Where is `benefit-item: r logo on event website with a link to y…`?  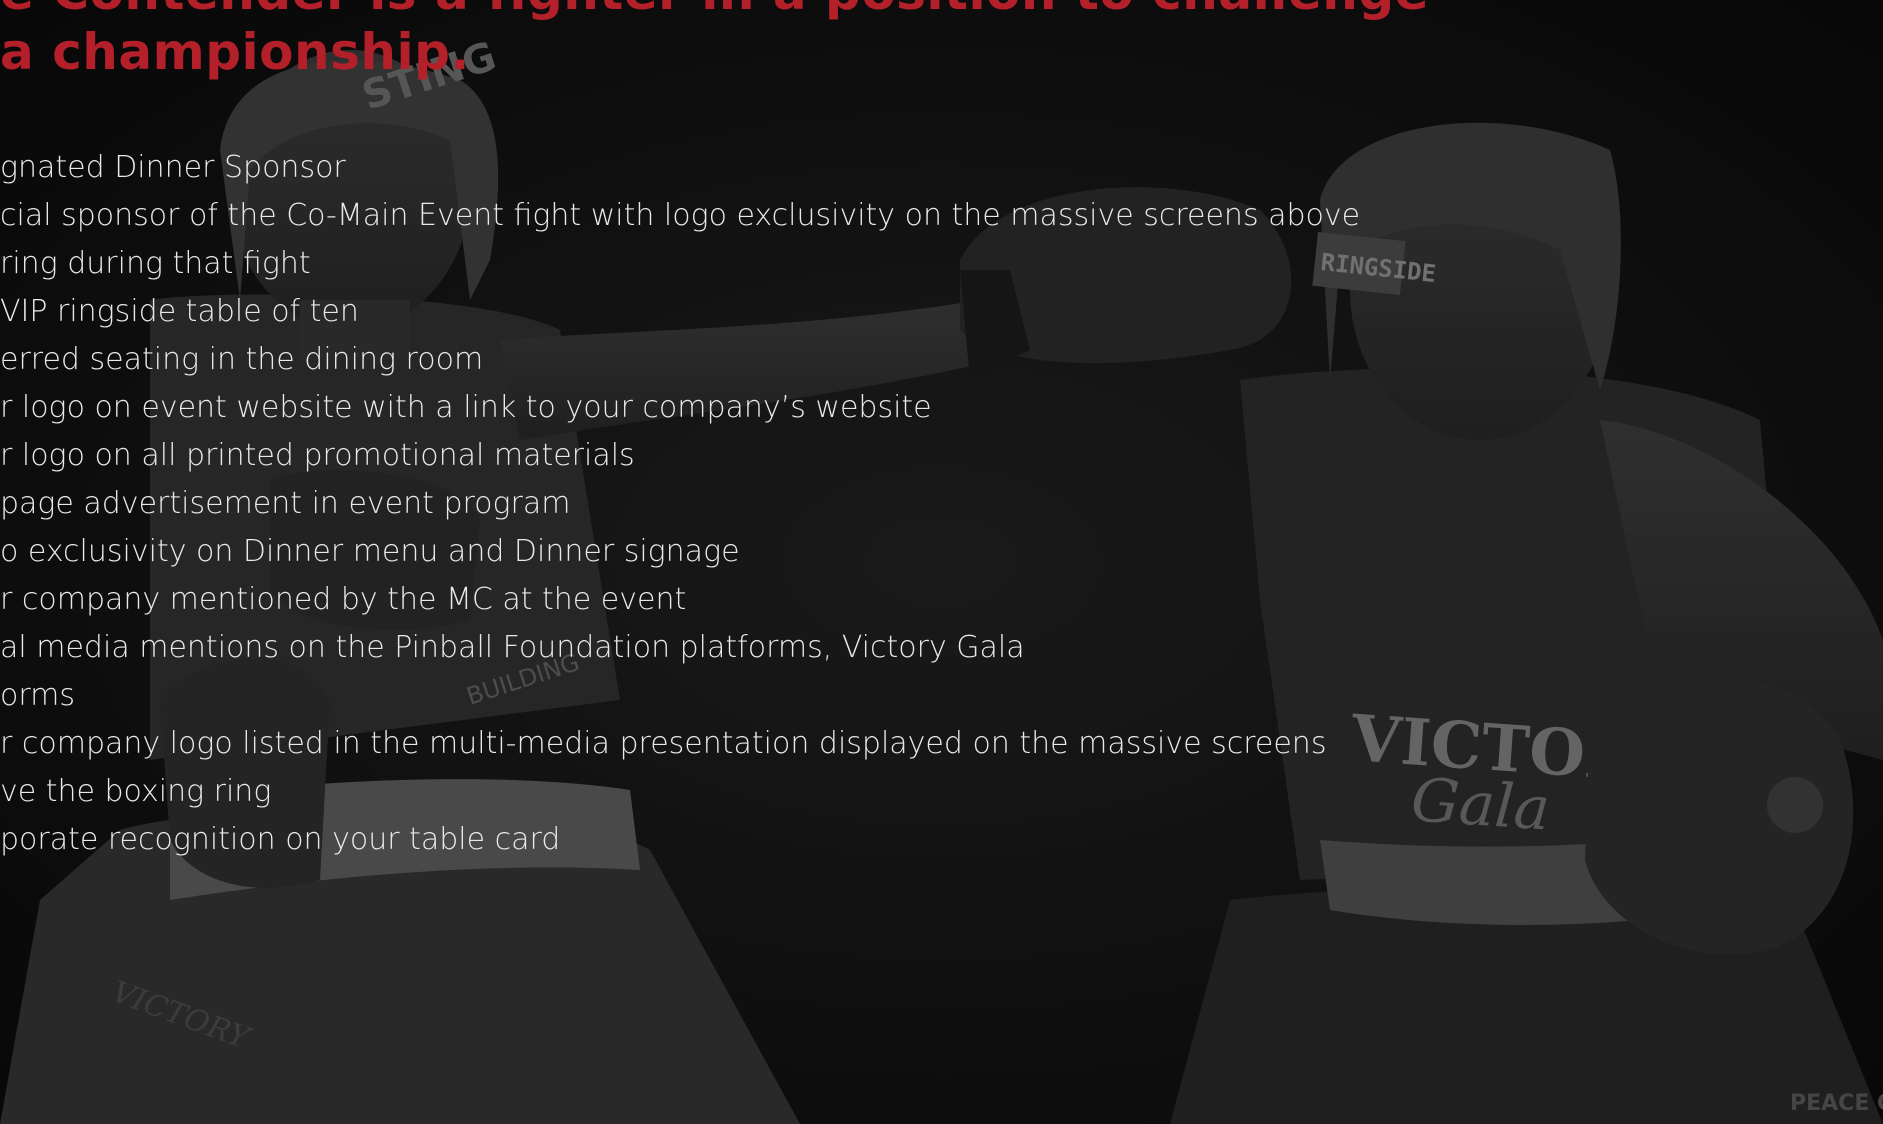
benefit-item: r logo on event website with a link to y… is located at coordinates (466, 407).